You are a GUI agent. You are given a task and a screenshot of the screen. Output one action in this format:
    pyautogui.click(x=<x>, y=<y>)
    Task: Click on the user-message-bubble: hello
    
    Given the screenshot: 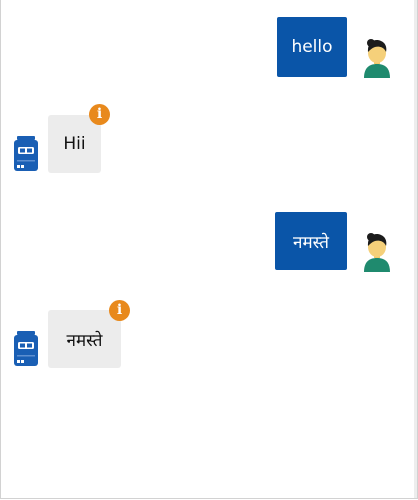 What is the action you would take?
    pyautogui.click(x=312, y=47)
    